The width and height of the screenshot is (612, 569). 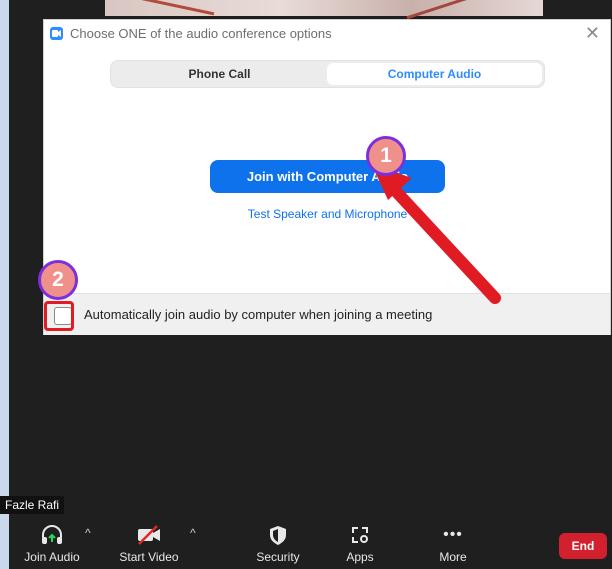 What do you see at coordinates (278, 535) in the screenshot?
I see `shield-icon` at bounding box center [278, 535].